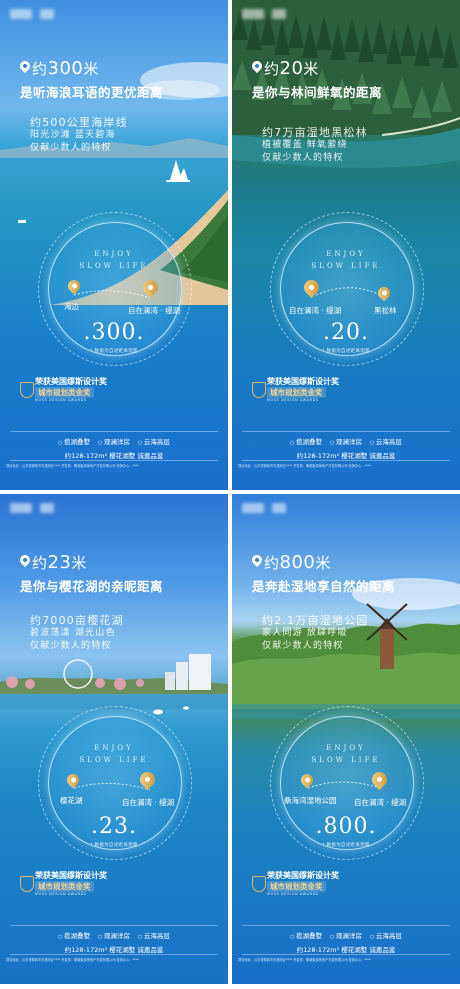  Describe the element at coordinates (385, 310) in the screenshot. I see `location-label: 黑松林` at that location.